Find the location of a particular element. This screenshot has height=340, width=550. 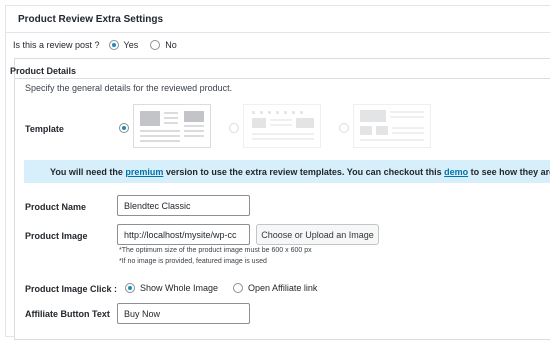

affiliate-button-text-input: Buy Now is located at coordinates (183, 313).